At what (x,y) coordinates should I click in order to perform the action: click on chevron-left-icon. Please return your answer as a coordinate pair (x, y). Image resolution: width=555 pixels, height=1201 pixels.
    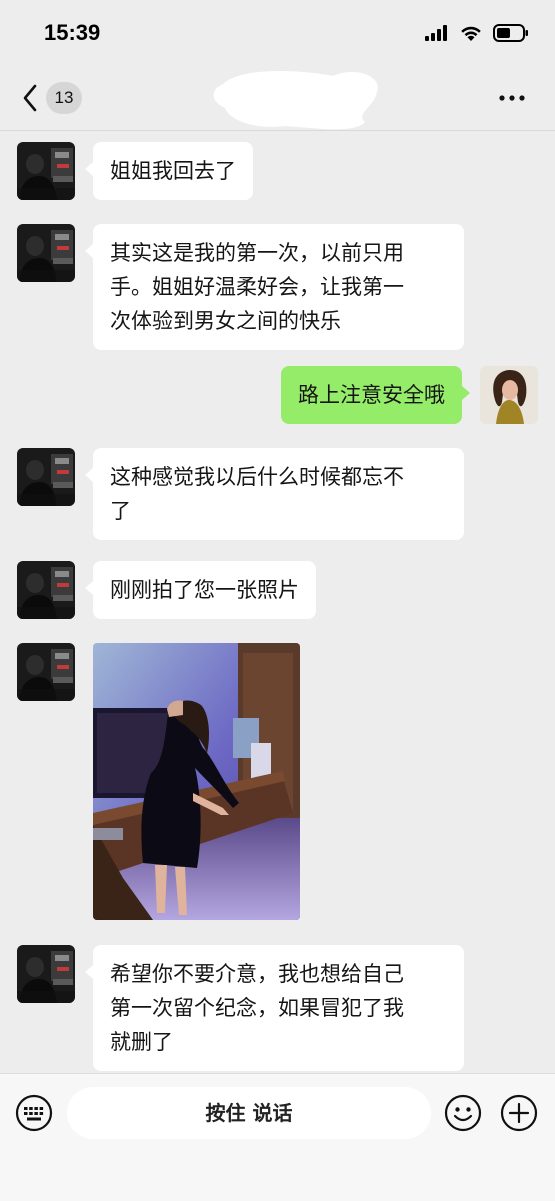
    Looking at the image, I should click on (30, 98).